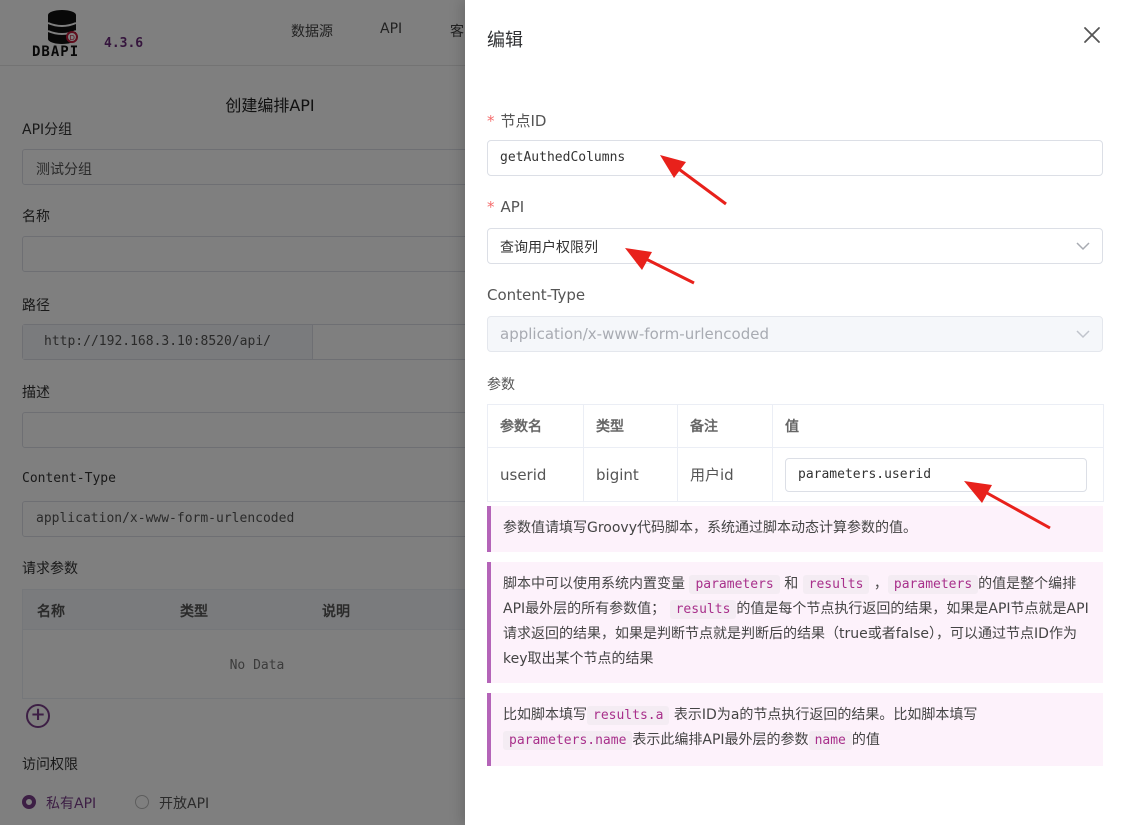  I want to click on tip-text: 脚本中可以使用系统内置变量, so click(594, 584).